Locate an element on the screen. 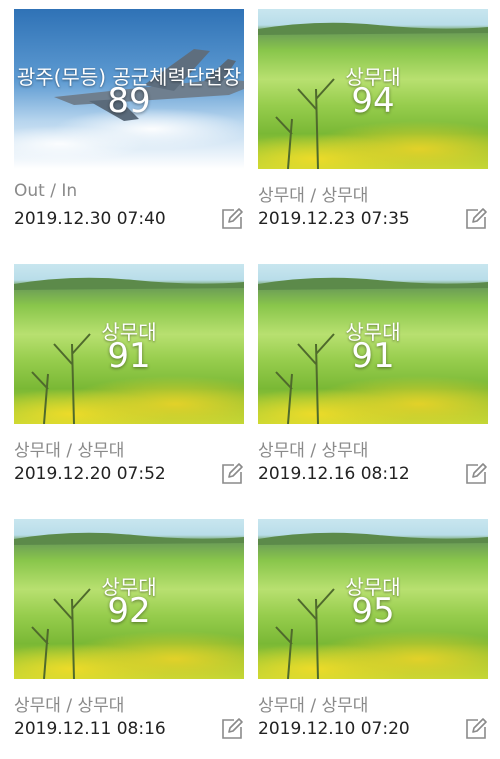  round-card: 상무대 95 상무대 / 상무대 2019.12.10 07:20 is located at coordinates (373, 639).